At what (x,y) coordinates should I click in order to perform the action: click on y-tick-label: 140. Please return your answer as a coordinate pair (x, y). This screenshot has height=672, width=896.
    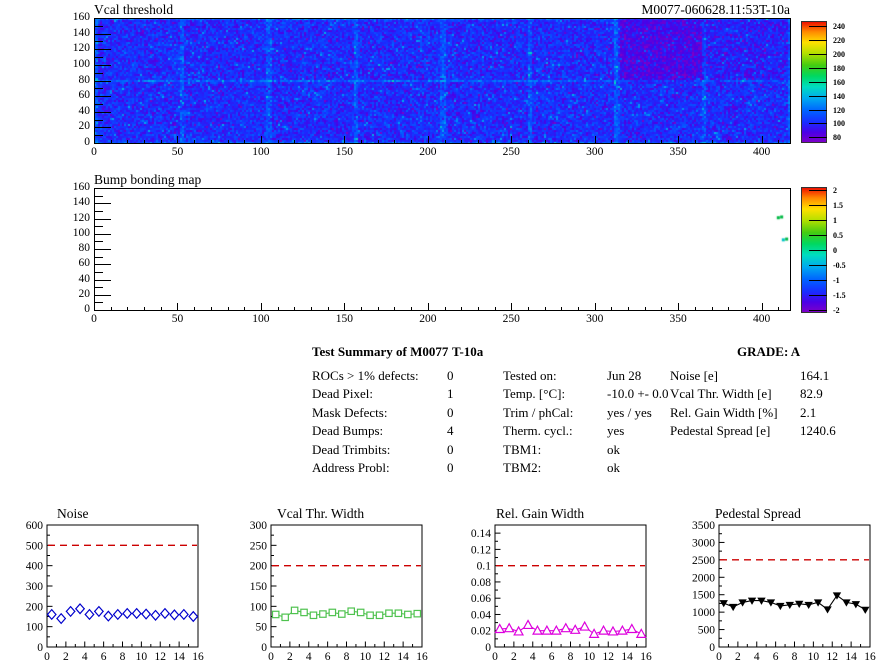
    Looking at the image, I should click on (81, 32).